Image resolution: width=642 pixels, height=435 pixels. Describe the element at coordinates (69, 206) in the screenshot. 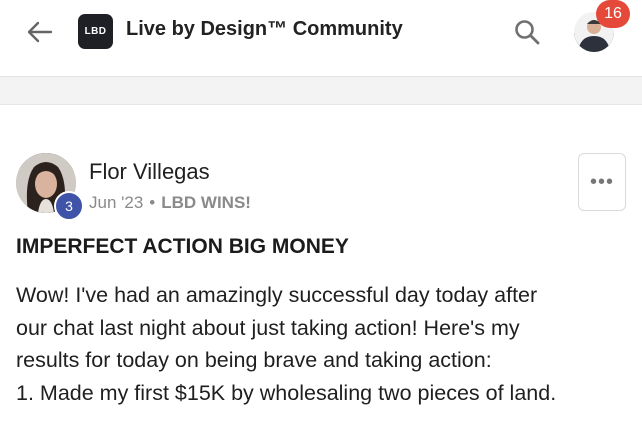

I see `author-level-badge: 3` at that location.